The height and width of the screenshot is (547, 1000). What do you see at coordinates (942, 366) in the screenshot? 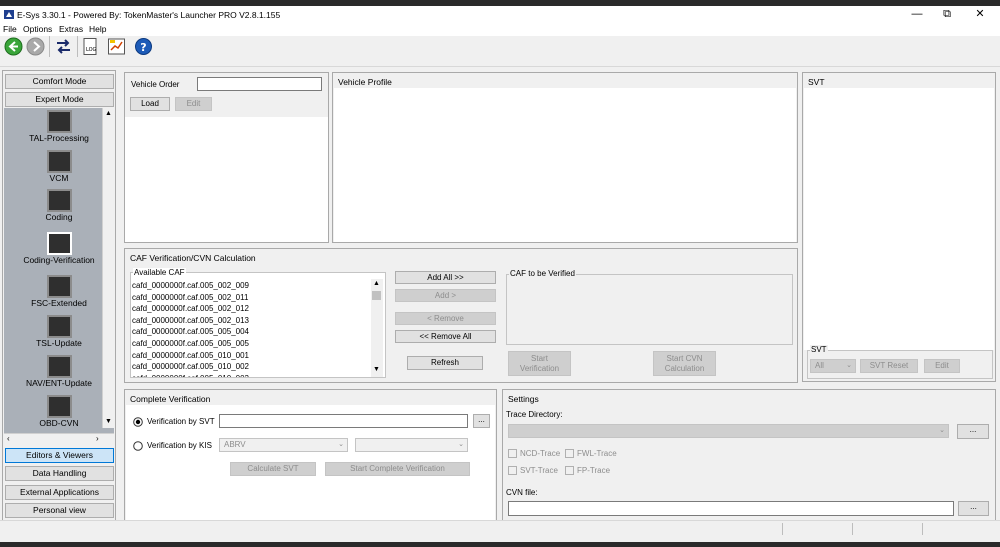
I see `svt-edit-button: Edit` at bounding box center [942, 366].